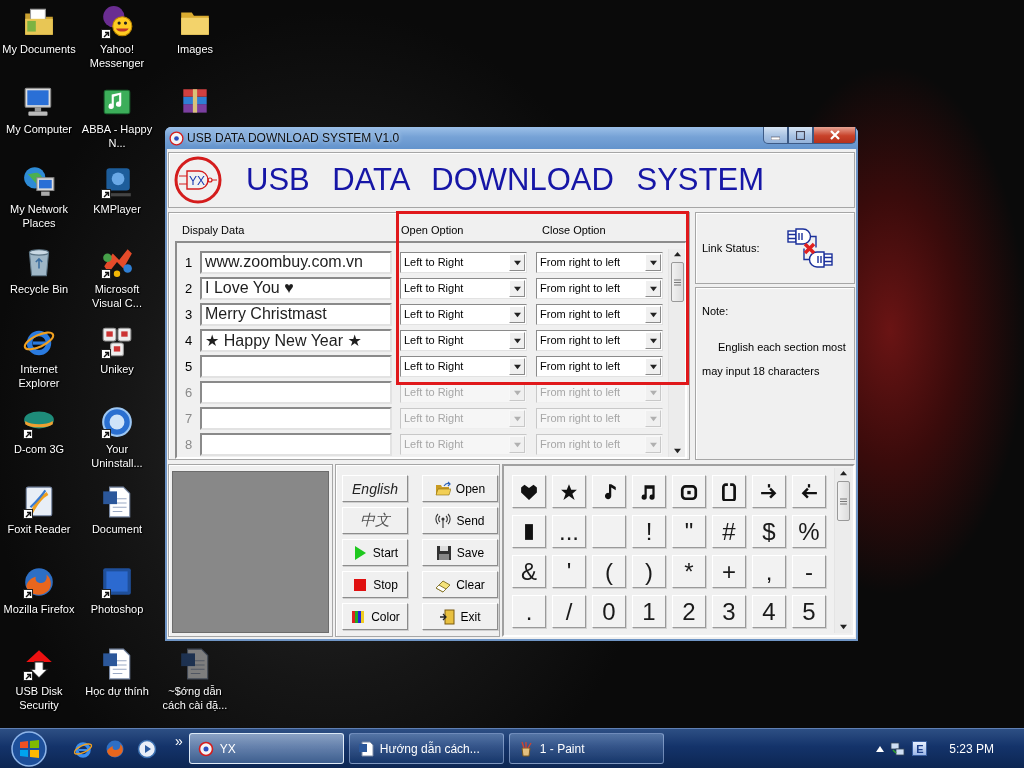 Image resolution: width=1024 pixels, height=768 pixels. I want to click on desktop-icon-label: USB Disk Security, so click(39, 698).